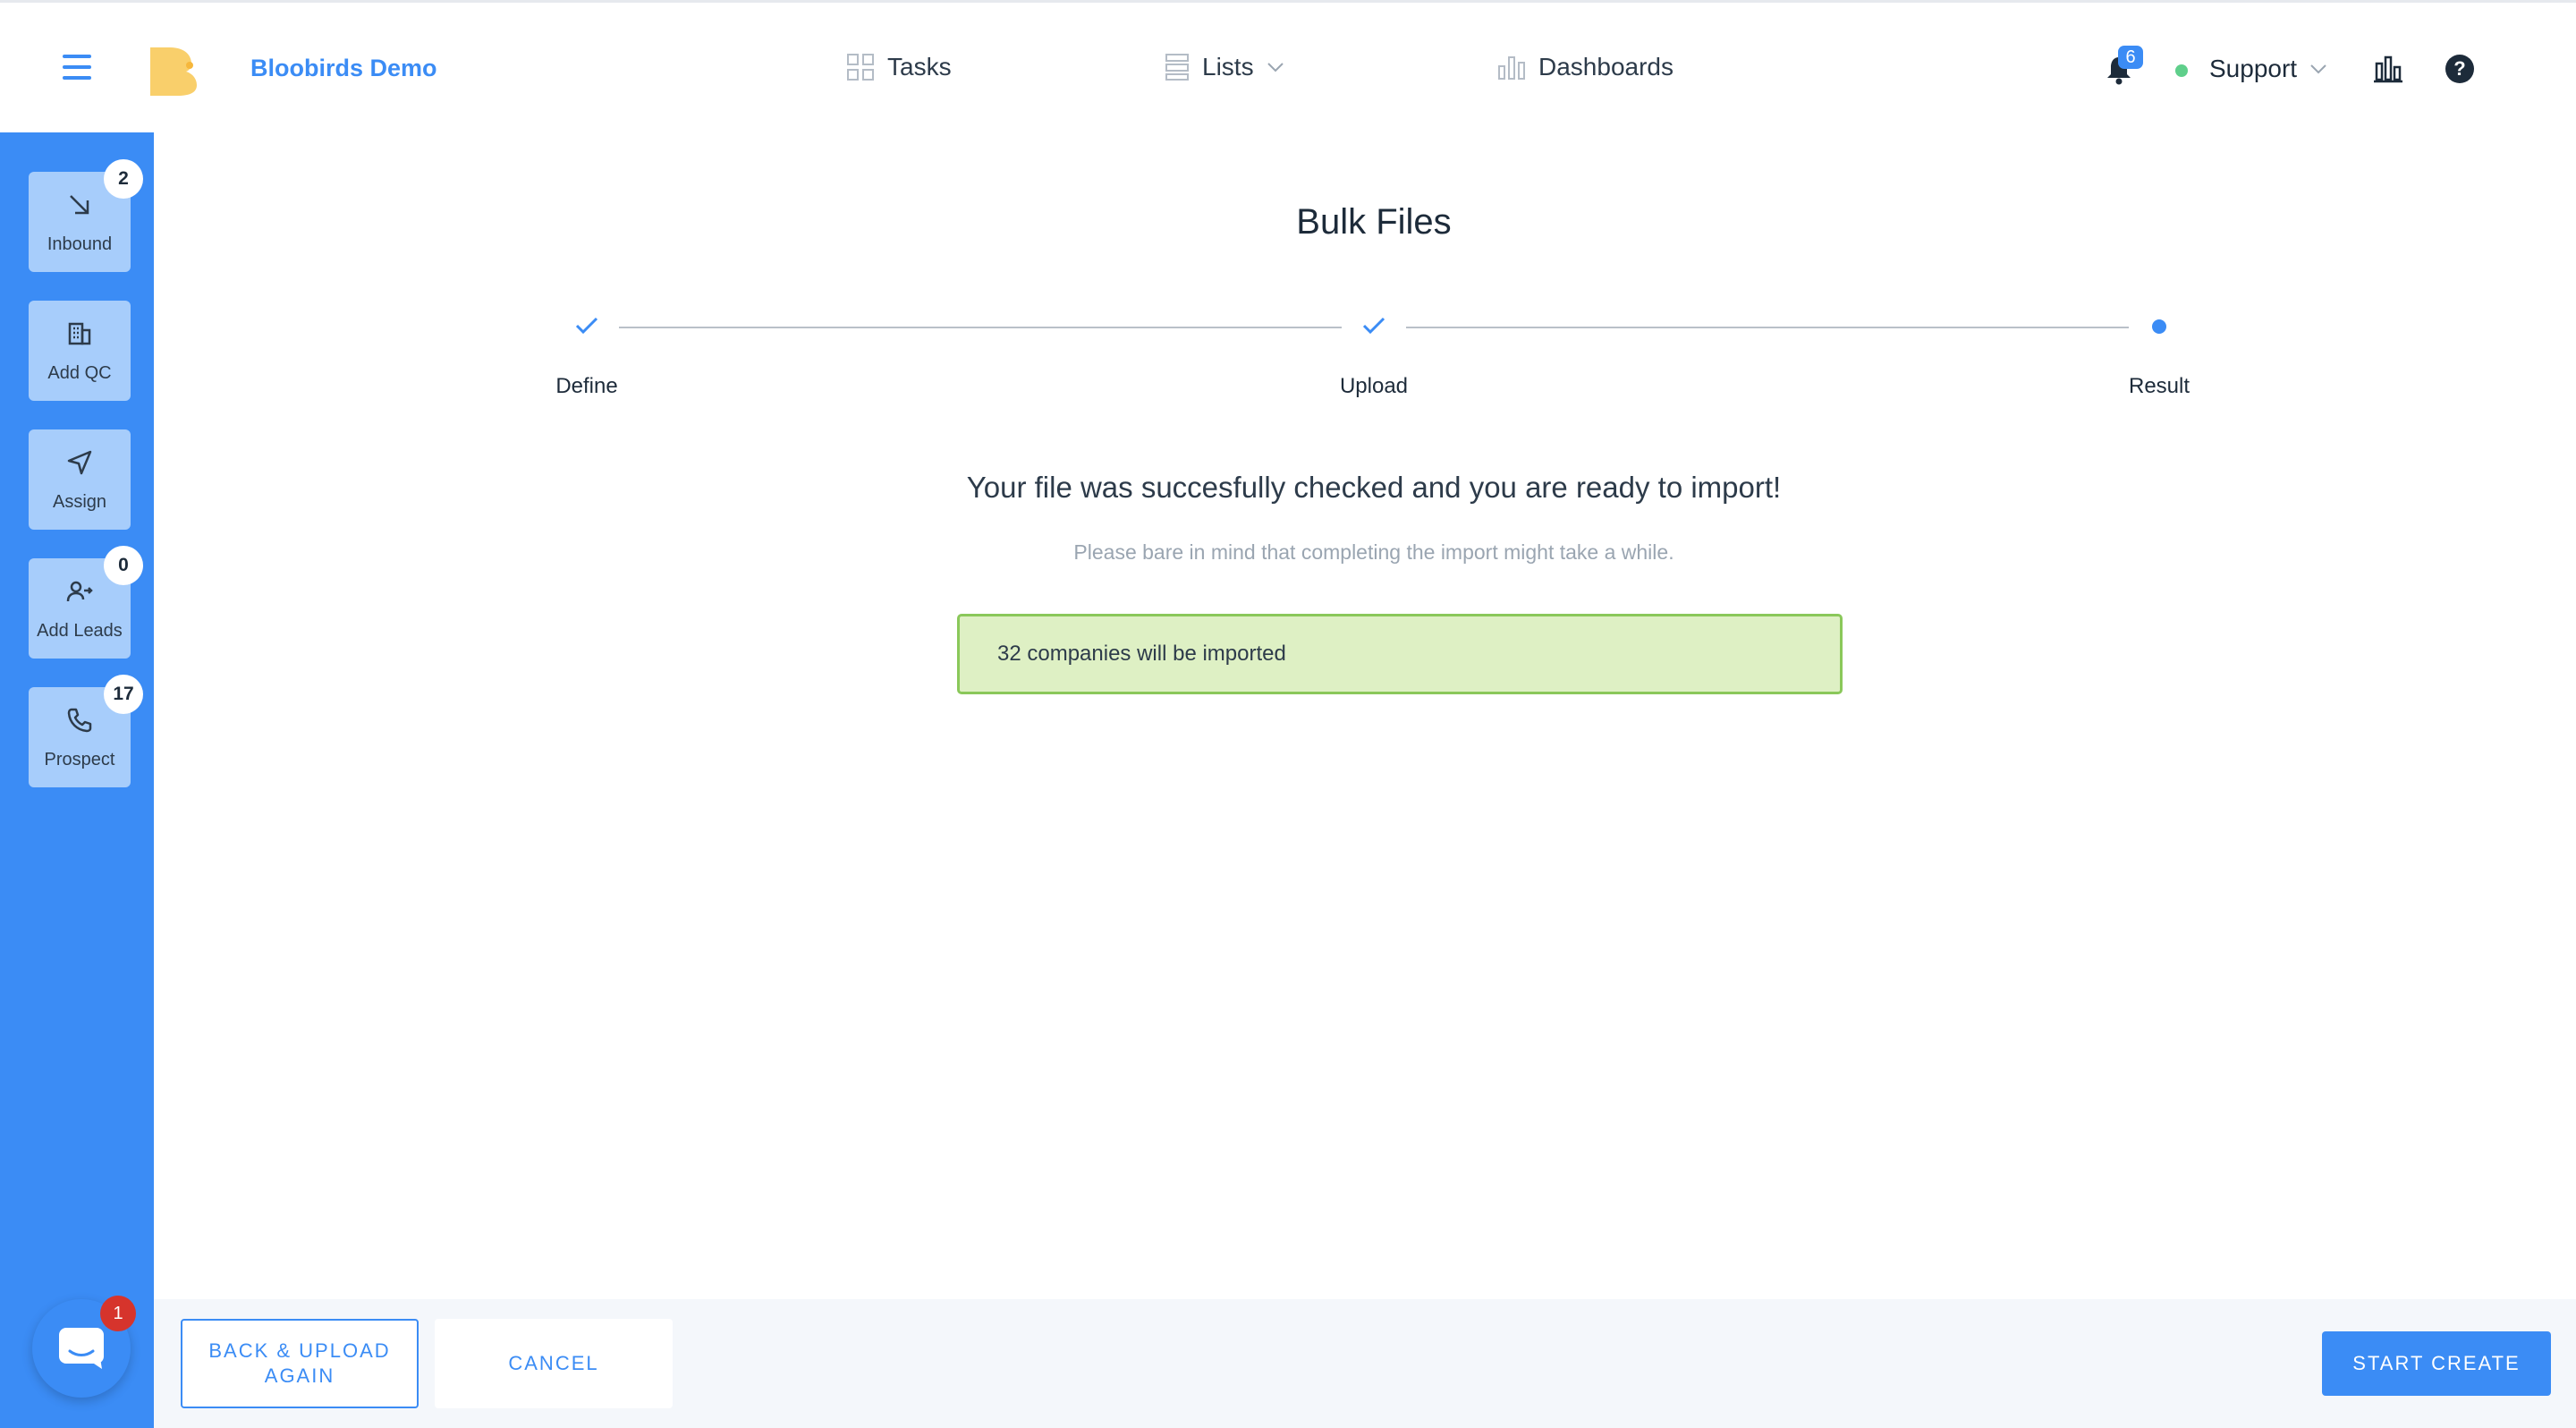 The image size is (2576, 1428). I want to click on workspace-name: Bloobirds Demo, so click(343, 68).